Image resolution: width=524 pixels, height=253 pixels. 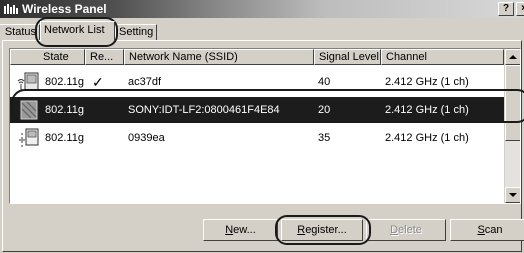 I want to click on delete-button: Delete, so click(x=406, y=230).